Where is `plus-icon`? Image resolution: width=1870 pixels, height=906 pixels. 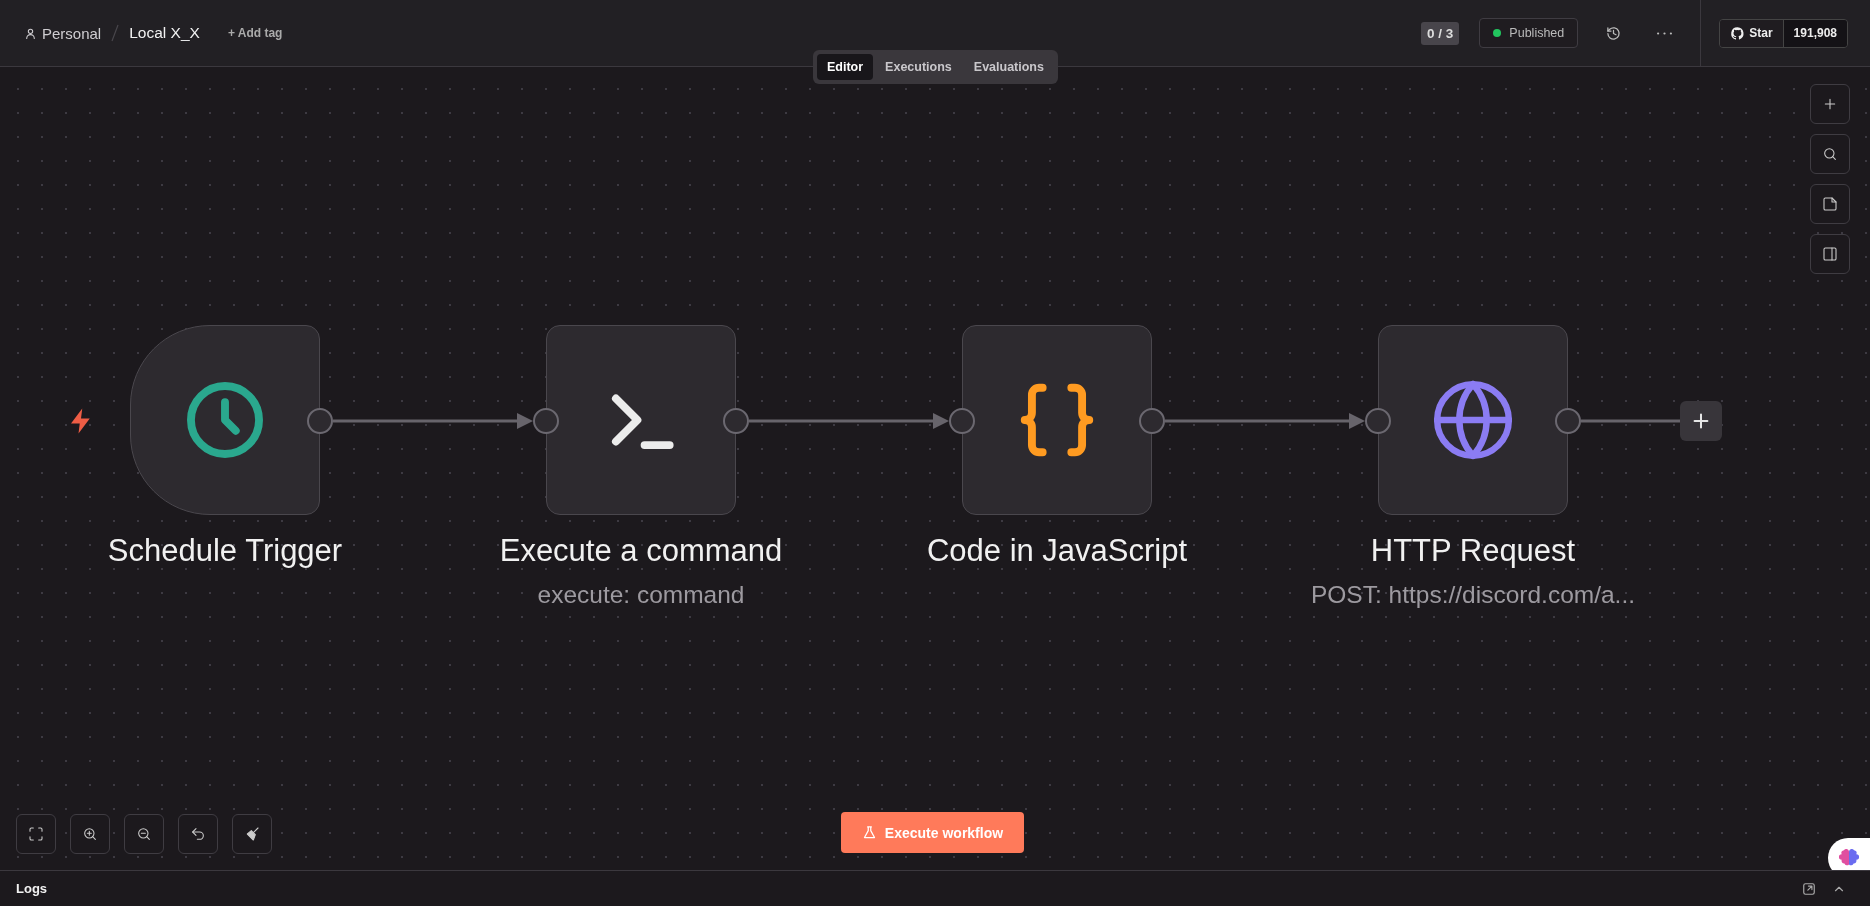 plus-icon is located at coordinates (1830, 104).